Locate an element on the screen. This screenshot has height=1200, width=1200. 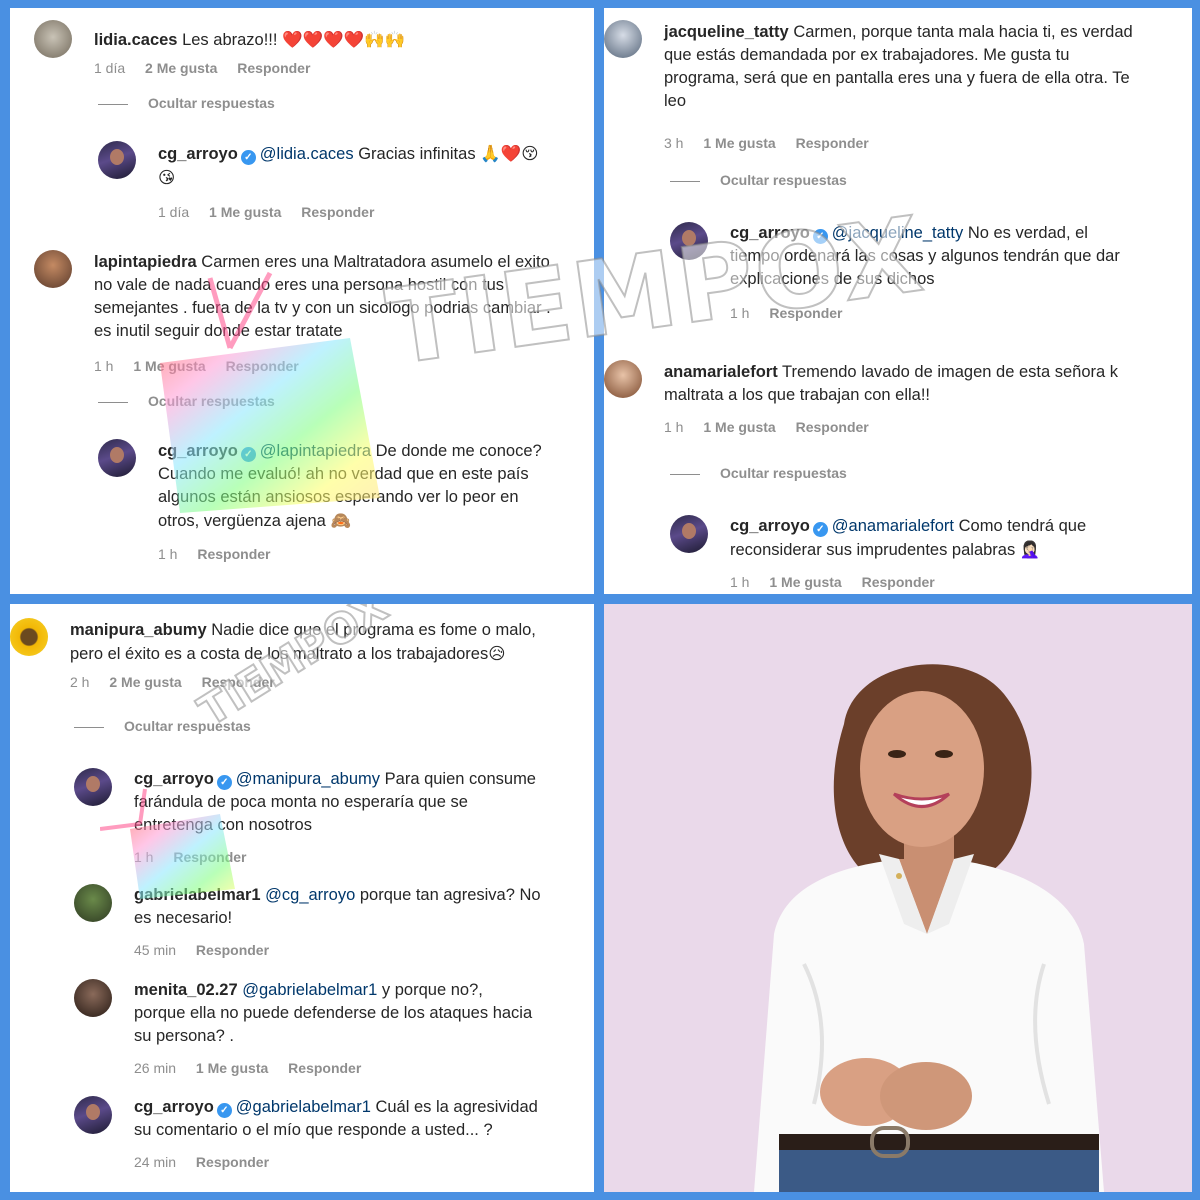
comment-meta: 2 h 2 Me gusta Responder is located at coordinates (180, 682).